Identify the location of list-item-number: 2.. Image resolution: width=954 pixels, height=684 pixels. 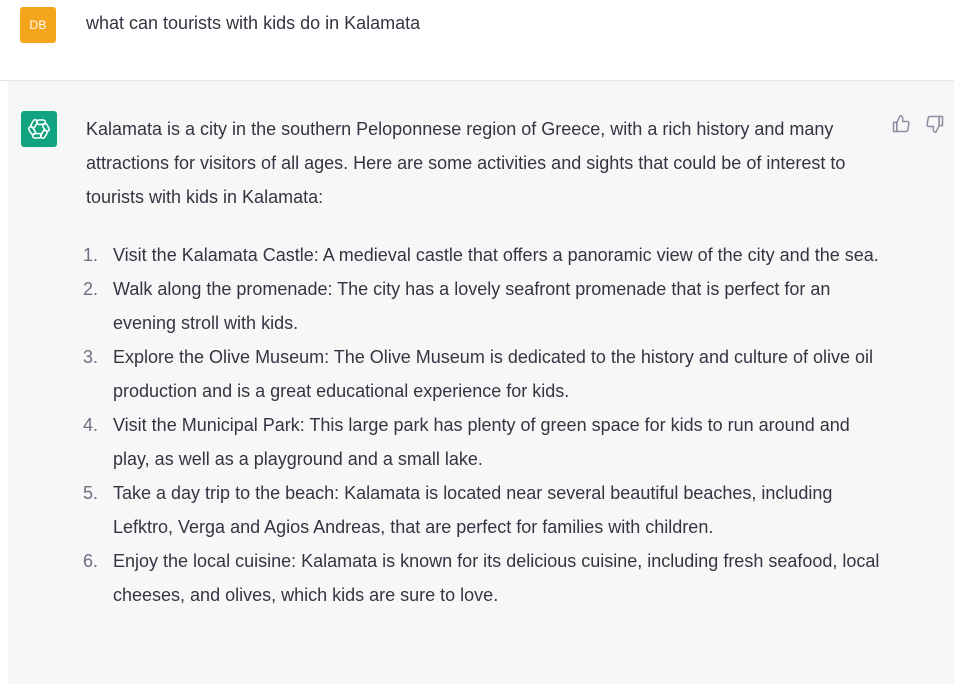
(91, 289).